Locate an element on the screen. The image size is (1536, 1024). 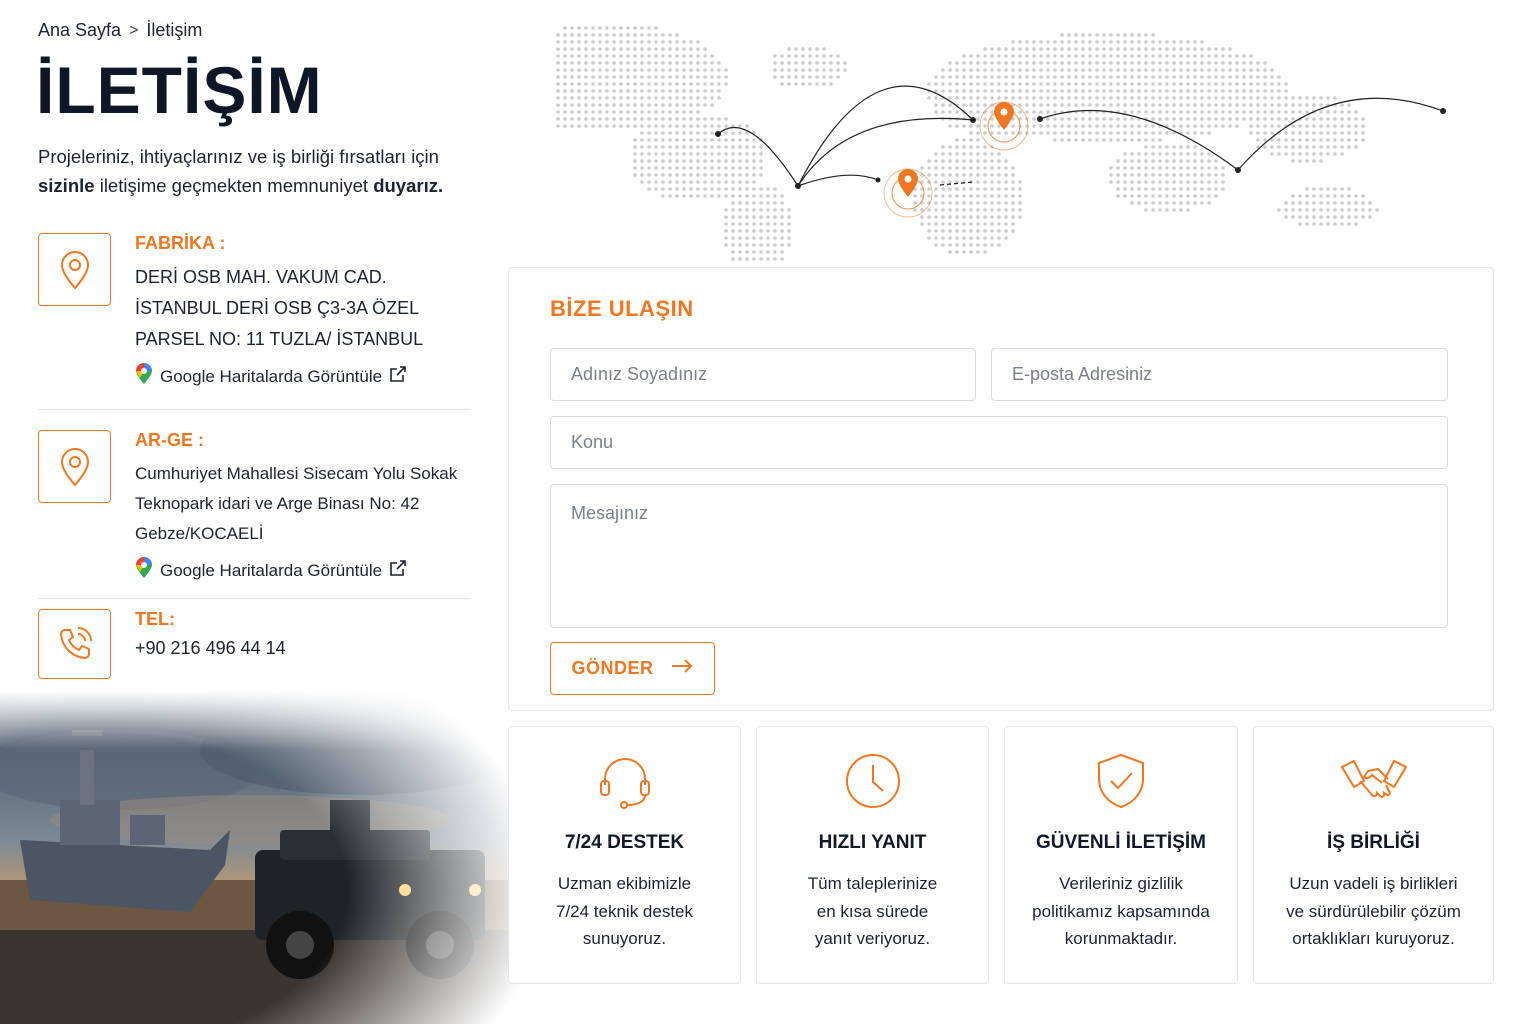
phone-number: +90 216 496 44 14 is located at coordinates (210, 648).